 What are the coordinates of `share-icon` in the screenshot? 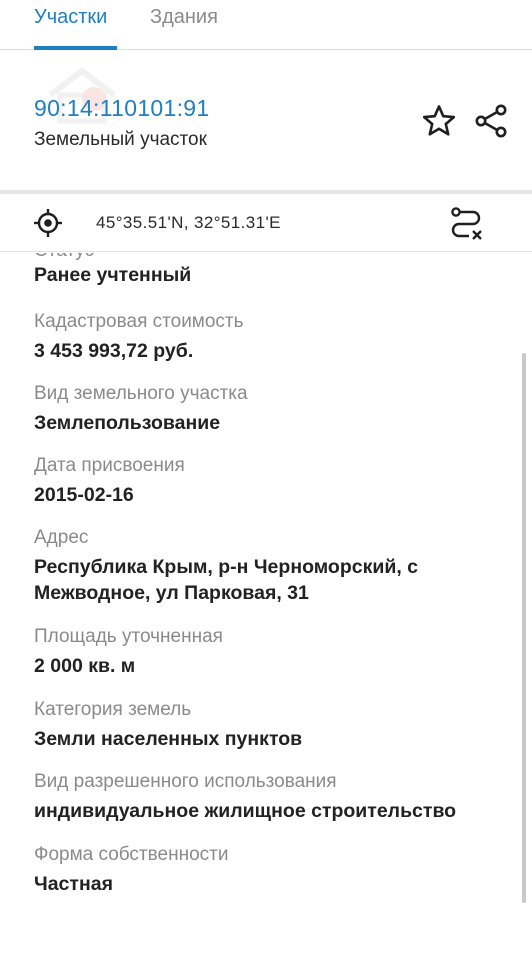 It's located at (491, 121).